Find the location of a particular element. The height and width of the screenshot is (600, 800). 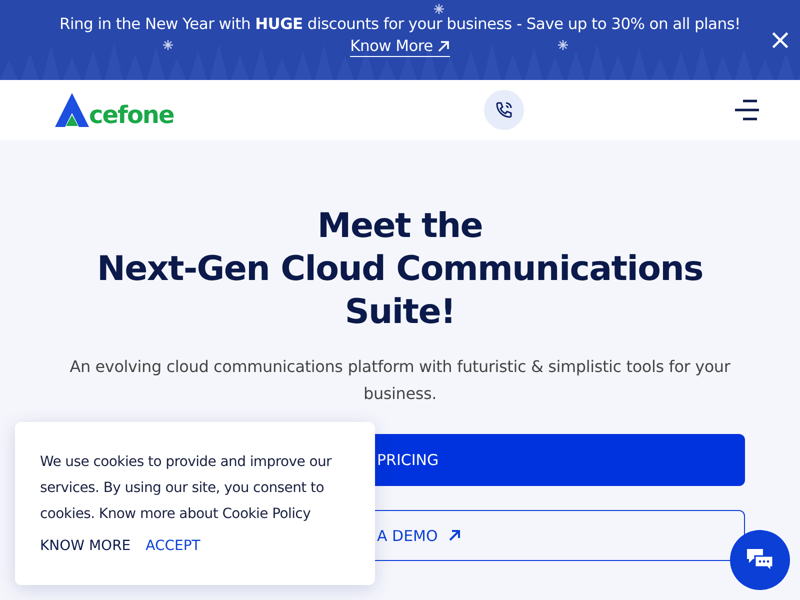

logo-text: cefone is located at coordinates (131, 115).